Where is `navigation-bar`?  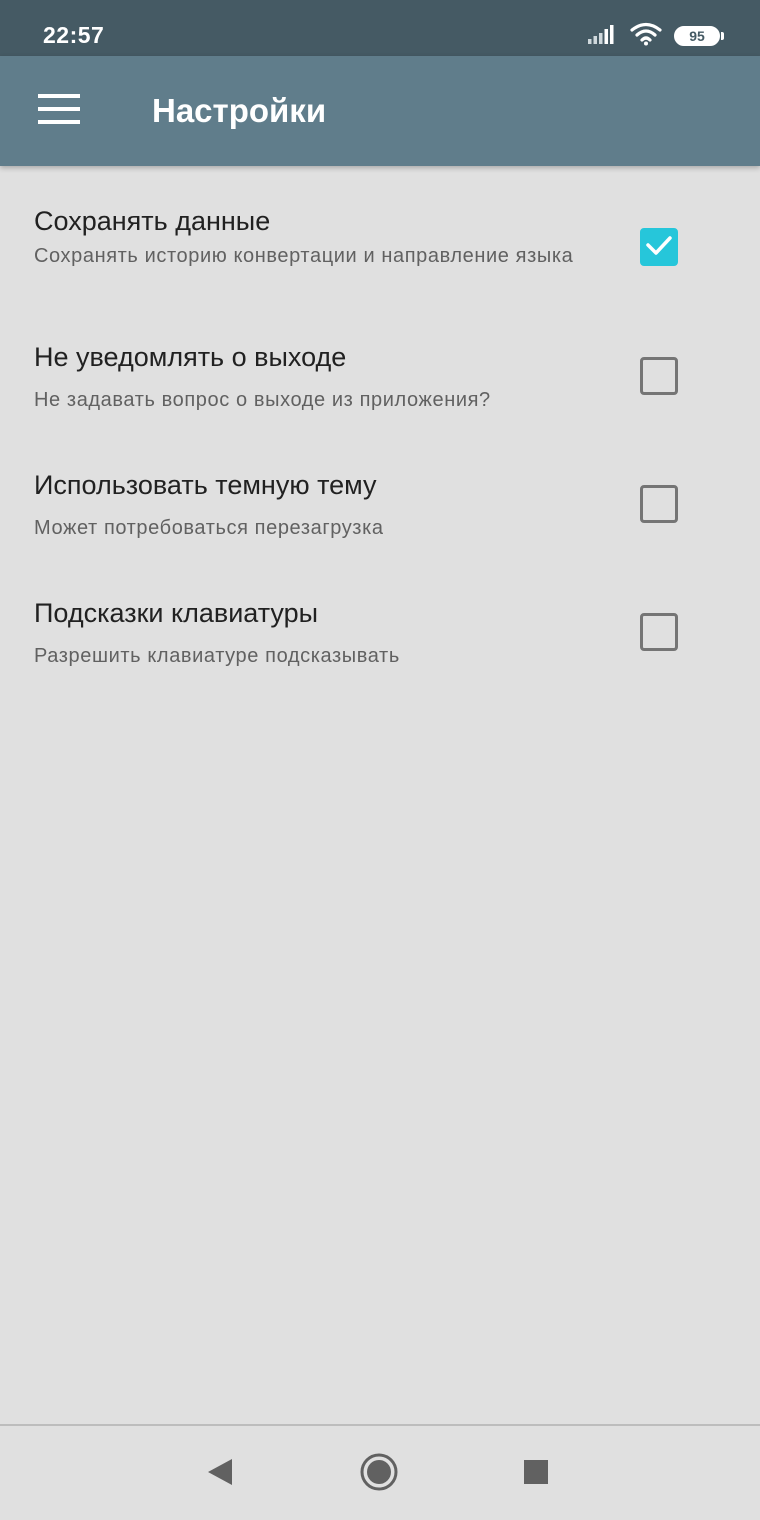 navigation-bar is located at coordinates (380, 1472).